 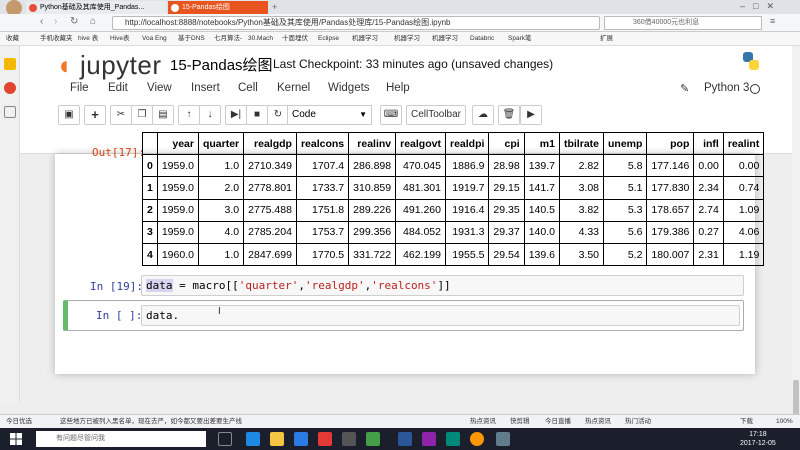 I want to click on bookmark-item: 七月算法-, so click(x=228, y=39).